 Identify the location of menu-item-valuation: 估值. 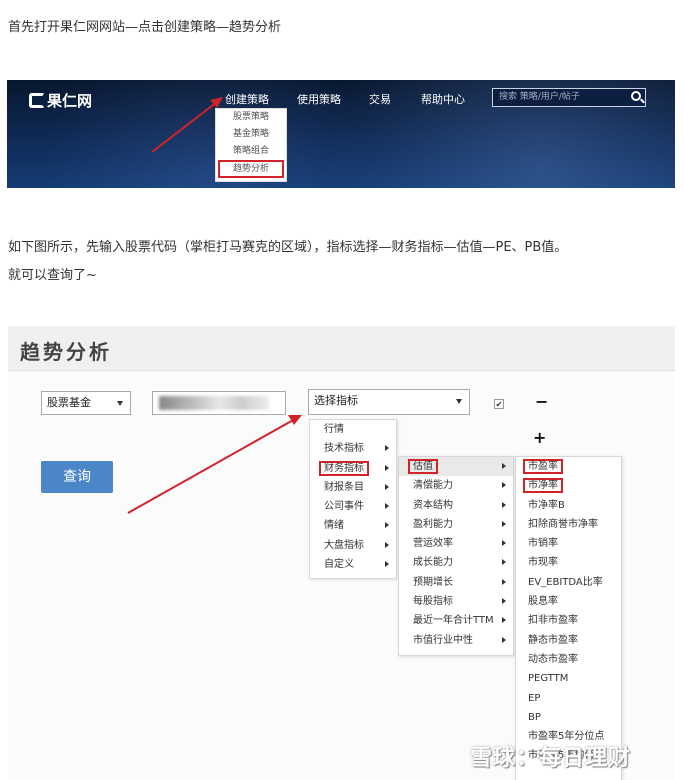
(456, 467).